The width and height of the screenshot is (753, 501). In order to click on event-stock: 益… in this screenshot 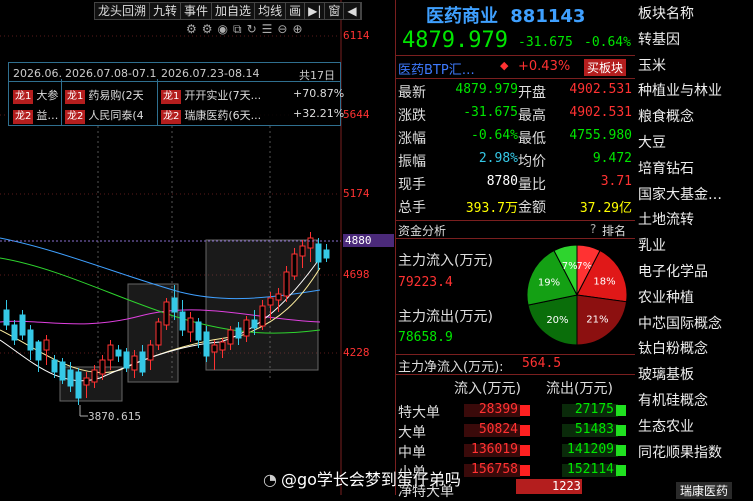, I will do `click(47, 115)`.